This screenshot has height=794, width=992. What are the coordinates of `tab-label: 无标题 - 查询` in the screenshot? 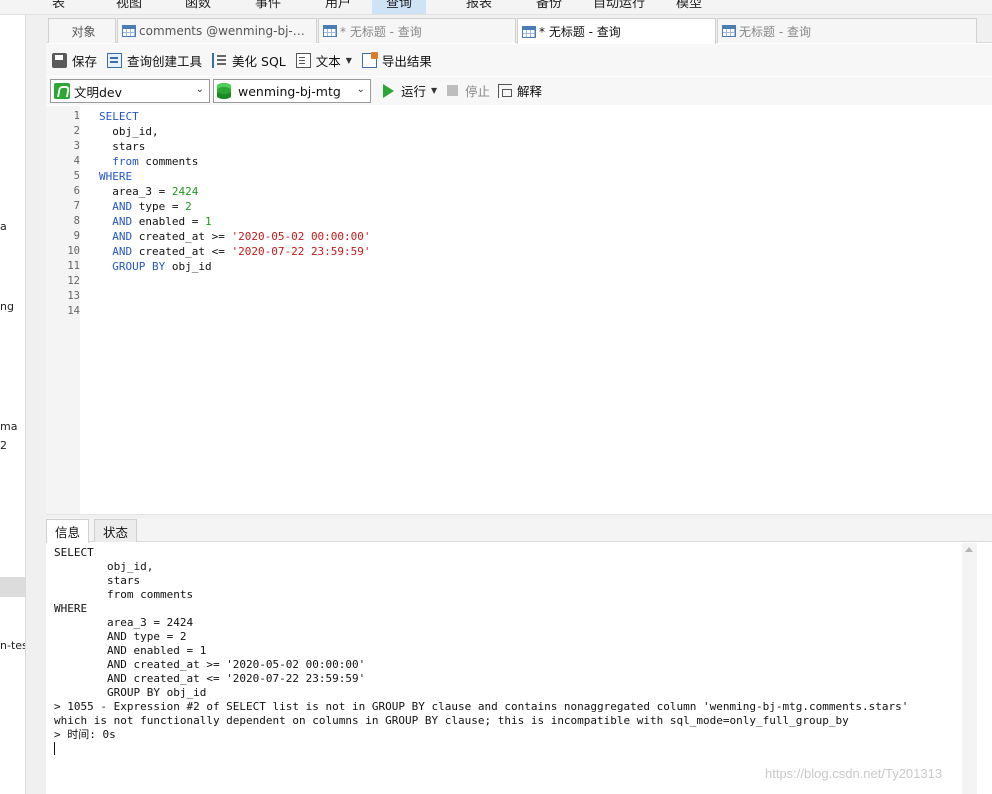 It's located at (775, 31).